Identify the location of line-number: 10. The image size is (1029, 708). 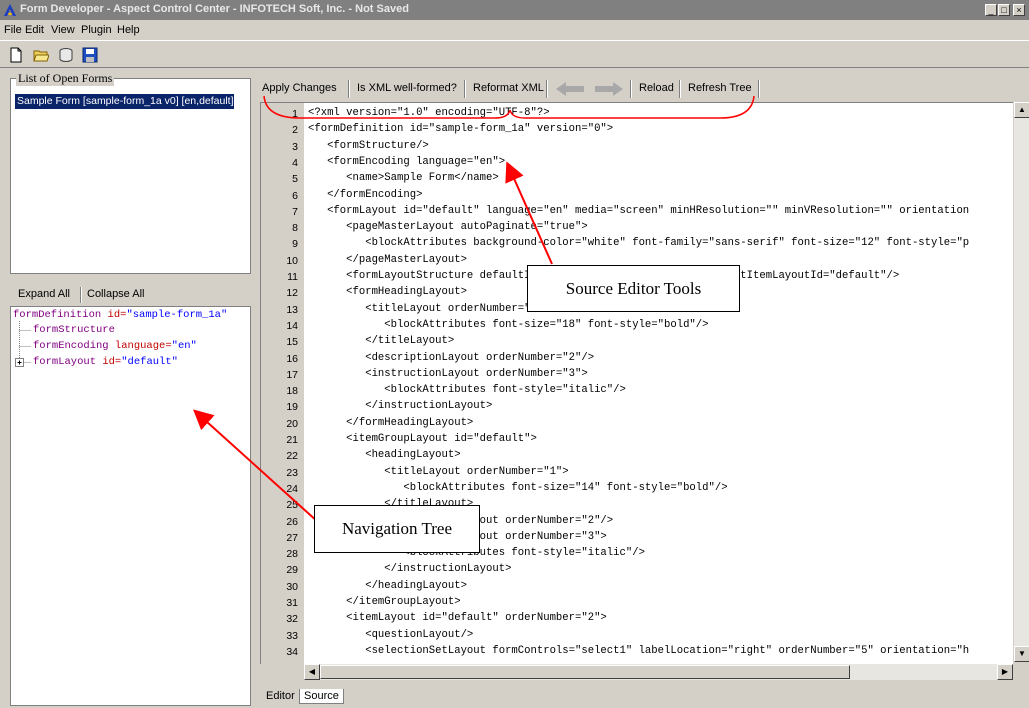
(292, 260).